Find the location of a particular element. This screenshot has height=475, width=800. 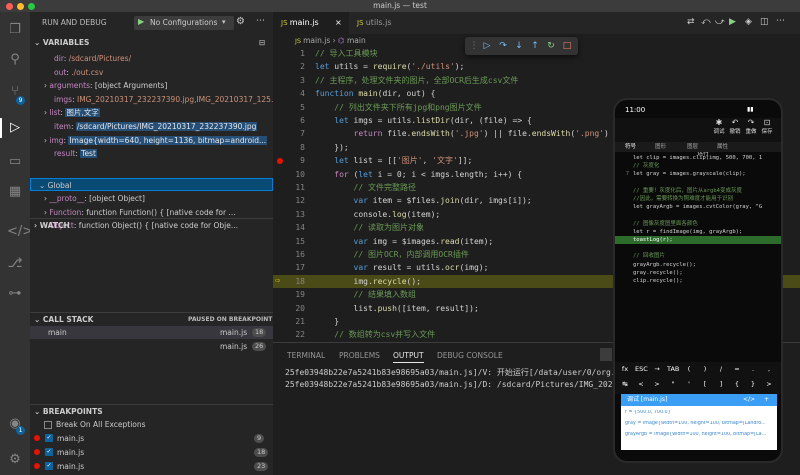

phone-key: / is located at coordinates (721, 369).